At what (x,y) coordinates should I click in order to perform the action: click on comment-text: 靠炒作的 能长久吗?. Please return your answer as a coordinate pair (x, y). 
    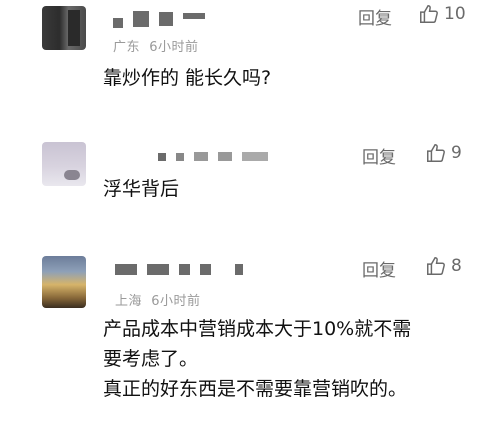
    Looking at the image, I should click on (293, 78).